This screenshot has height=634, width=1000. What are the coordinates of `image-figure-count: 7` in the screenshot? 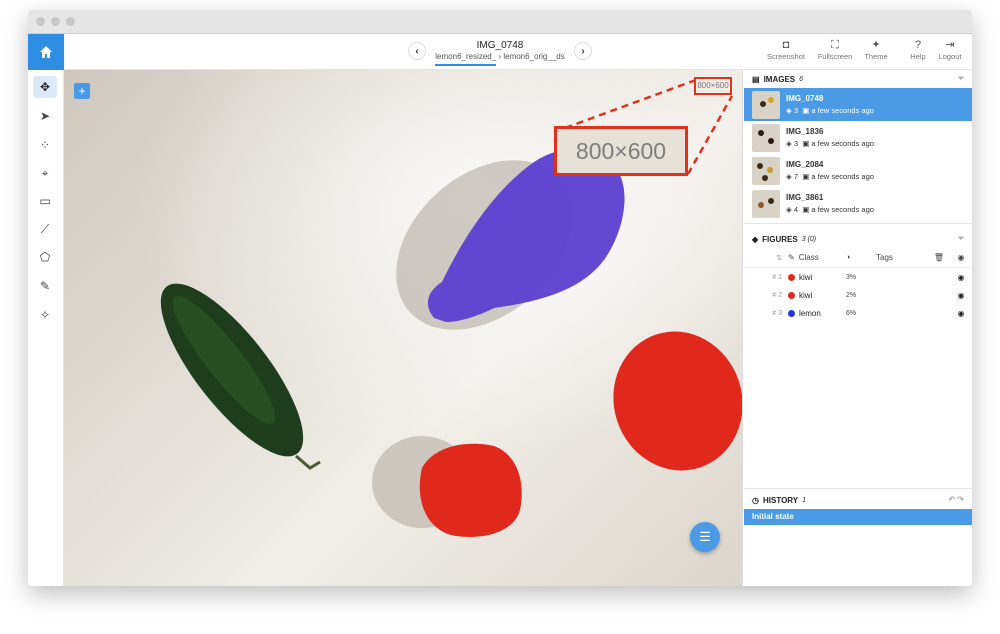 It's located at (796, 176).